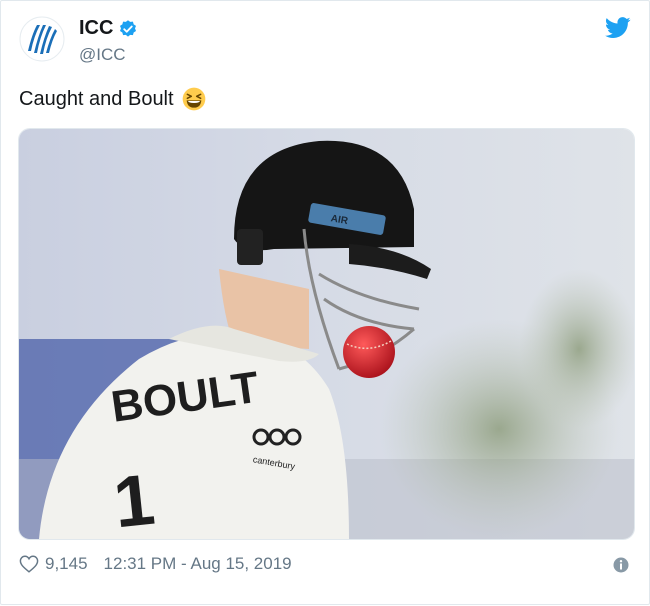 Image resolution: width=650 pixels, height=606 pixels. I want to click on account-name: ICC, so click(96, 28).